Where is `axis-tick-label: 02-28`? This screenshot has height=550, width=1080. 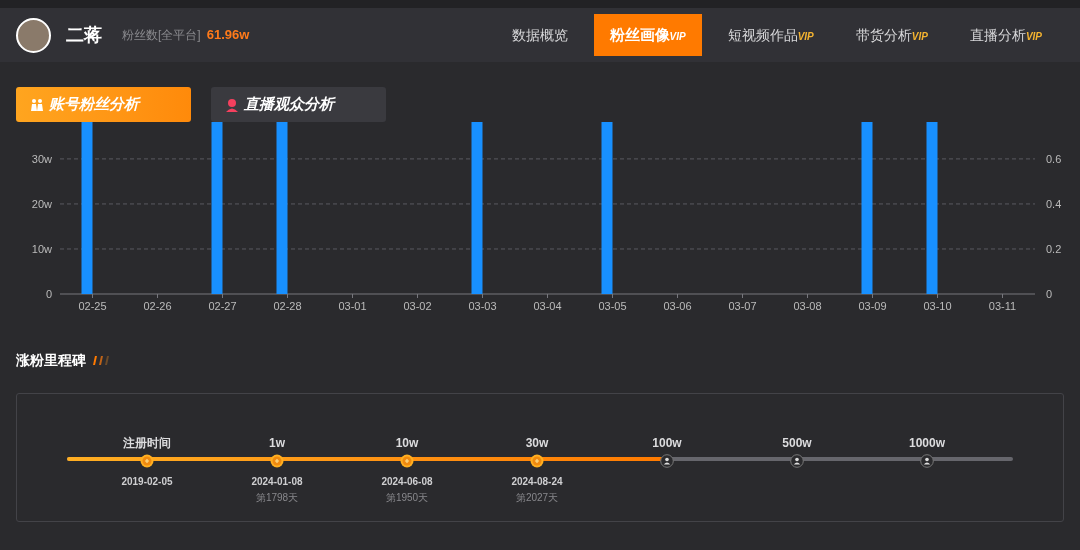 axis-tick-label: 02-28 is located at coordinates (287, 306).